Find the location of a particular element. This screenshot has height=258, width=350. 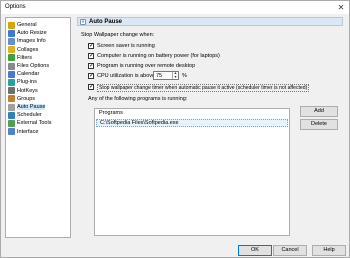

sidebar-item-label: HotKeys is located at coordinates (27, 90).